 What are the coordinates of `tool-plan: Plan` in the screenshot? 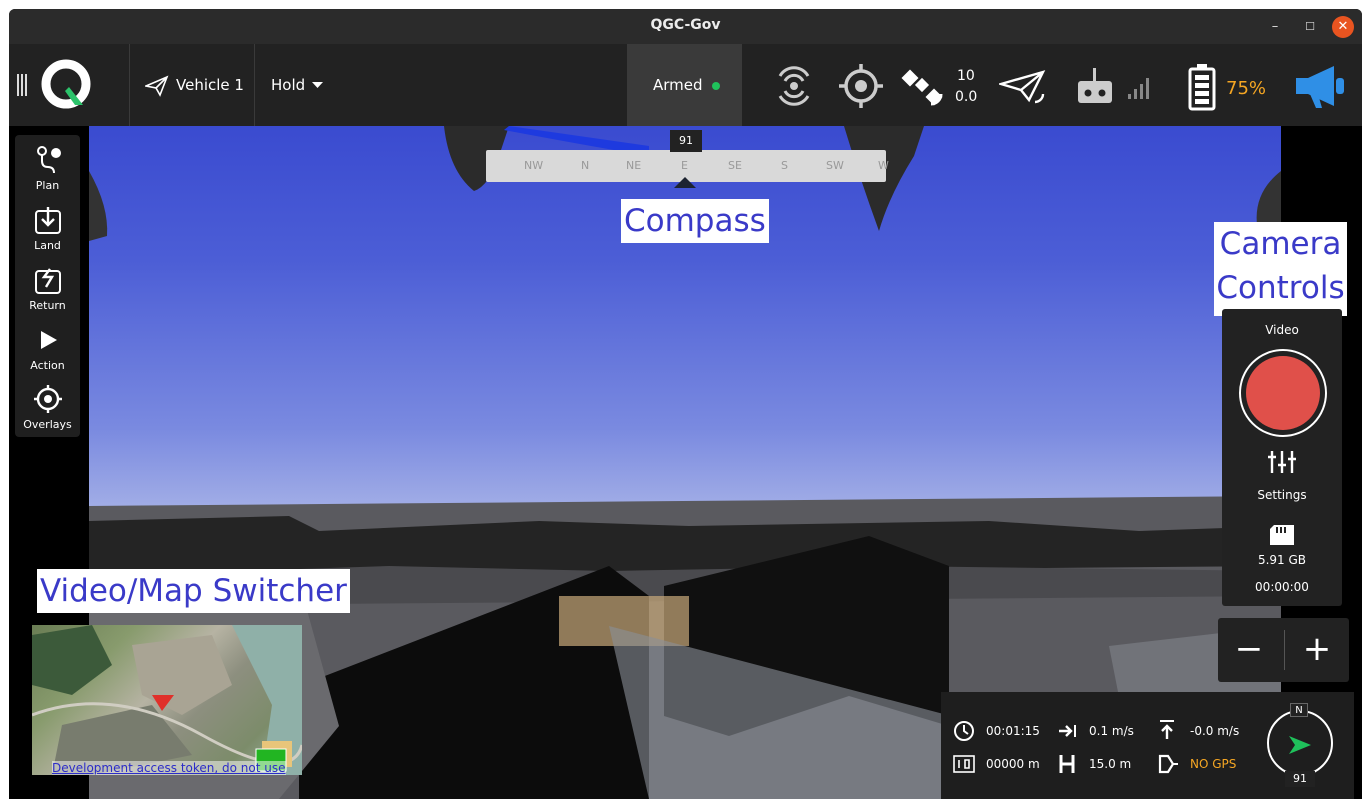 It's located at (47, 168).